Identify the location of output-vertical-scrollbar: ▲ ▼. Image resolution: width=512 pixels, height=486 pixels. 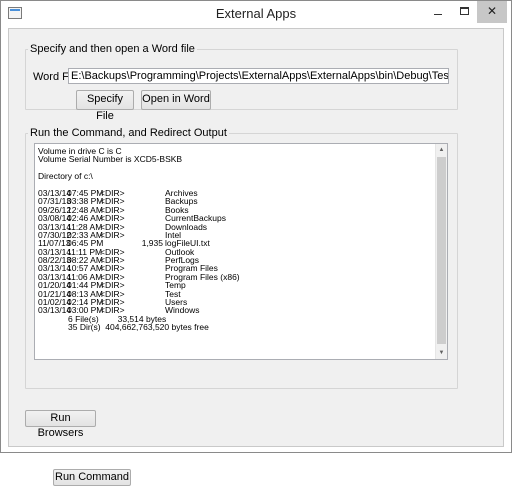
(441, 251).